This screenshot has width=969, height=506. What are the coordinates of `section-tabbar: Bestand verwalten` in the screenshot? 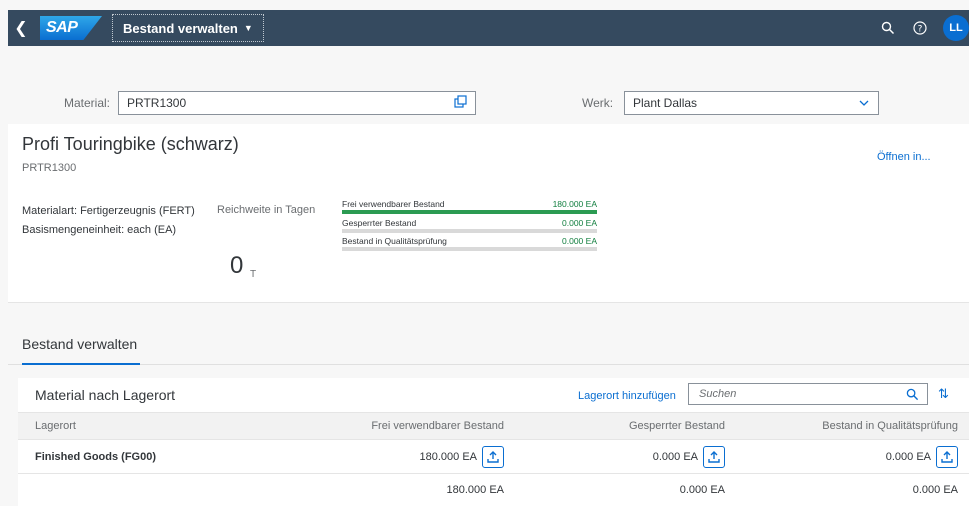 It's located at (488, 333).